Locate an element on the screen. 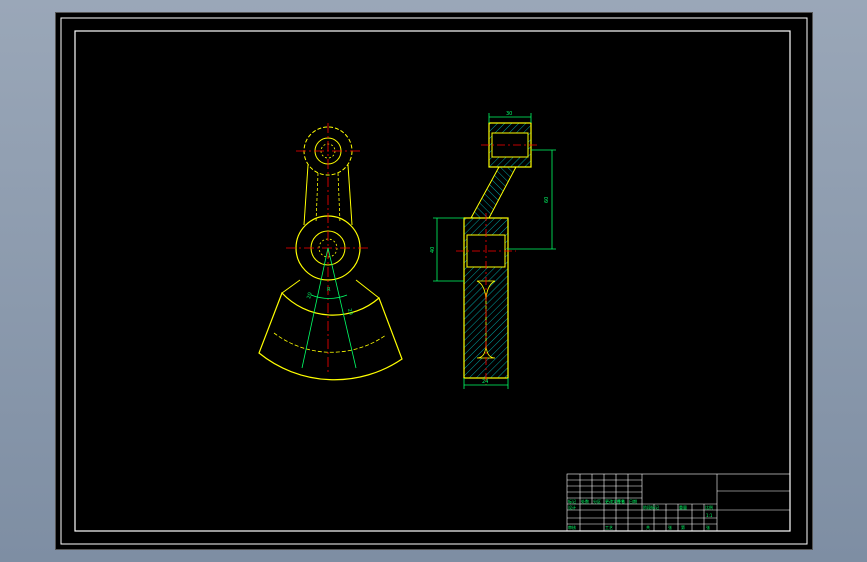 This screenshot has width=867, height=562. angle-label-left: 20 is located at coordinates (309, 296).